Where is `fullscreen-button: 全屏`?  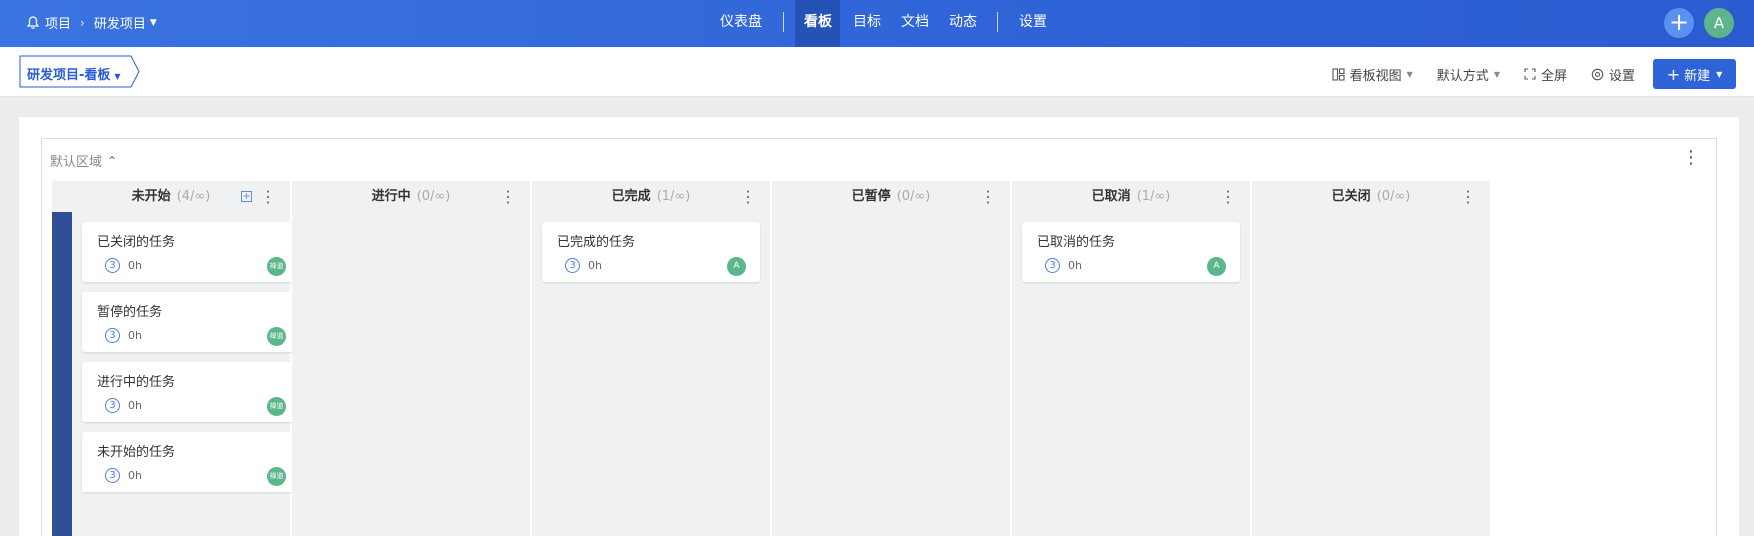 fullscreen-button: 全屏 is located at coordinates (1545, 74).